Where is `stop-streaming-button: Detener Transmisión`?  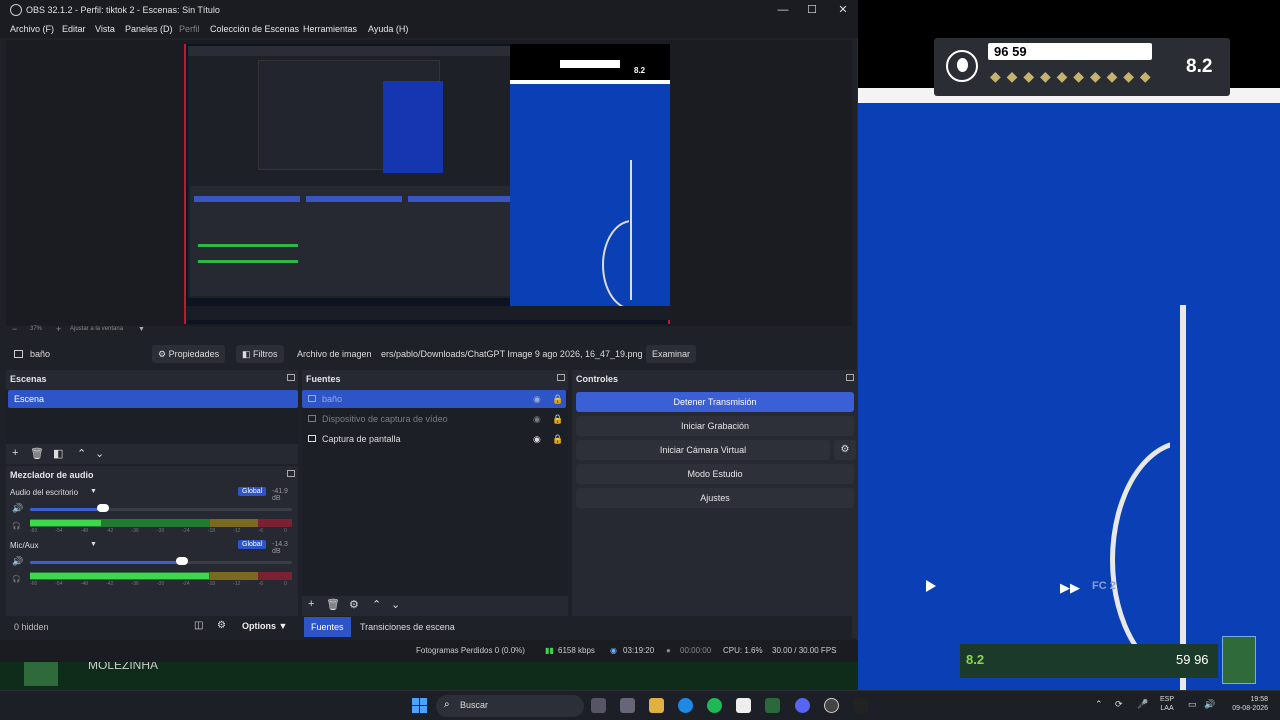 stop-streaming-button: Detener Transmisión is located at coordinates (715, 402).